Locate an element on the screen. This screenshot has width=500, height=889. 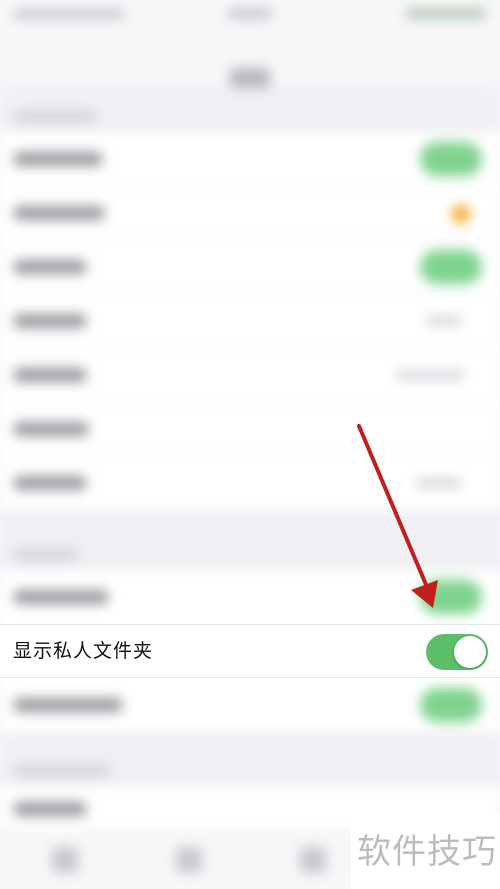
show-private-folder-row: 显示私人文件夹 is located at coordinates (250, 651).